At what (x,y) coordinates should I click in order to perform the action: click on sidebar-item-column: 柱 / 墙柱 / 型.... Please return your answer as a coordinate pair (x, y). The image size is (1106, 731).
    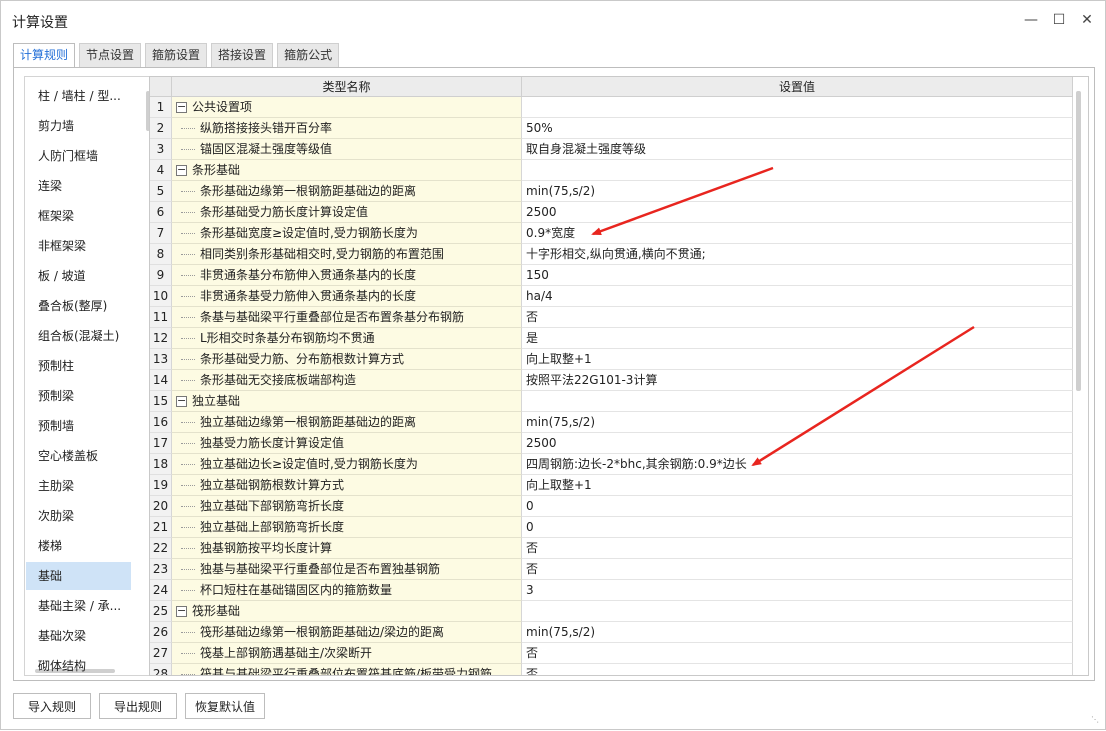
    Looking at the image, I should click on (78, 96).